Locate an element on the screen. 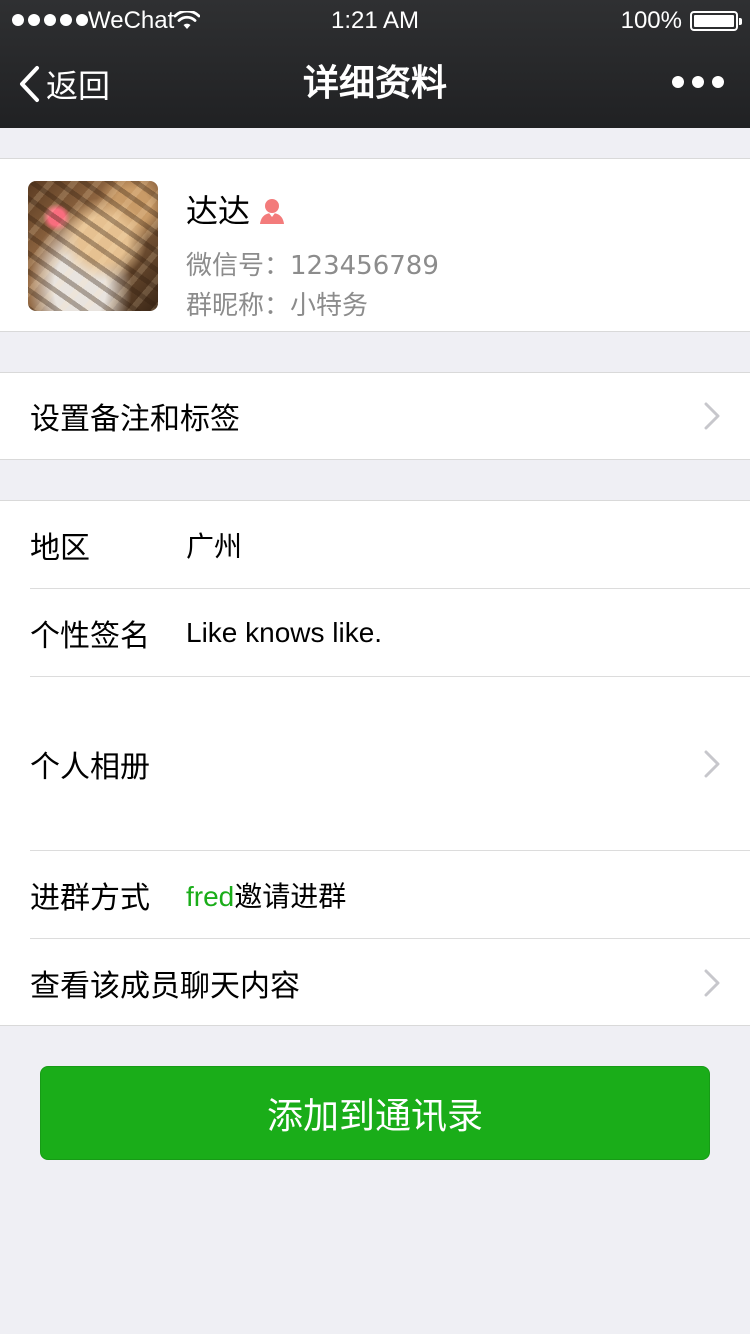 The image size is (750, 1334). female-gender-icon is located at coordinates (272, 211).